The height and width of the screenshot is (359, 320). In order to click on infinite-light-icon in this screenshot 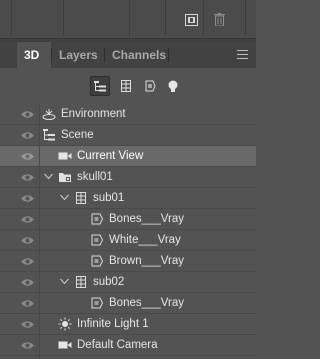, I will do `click(65, 324)`.